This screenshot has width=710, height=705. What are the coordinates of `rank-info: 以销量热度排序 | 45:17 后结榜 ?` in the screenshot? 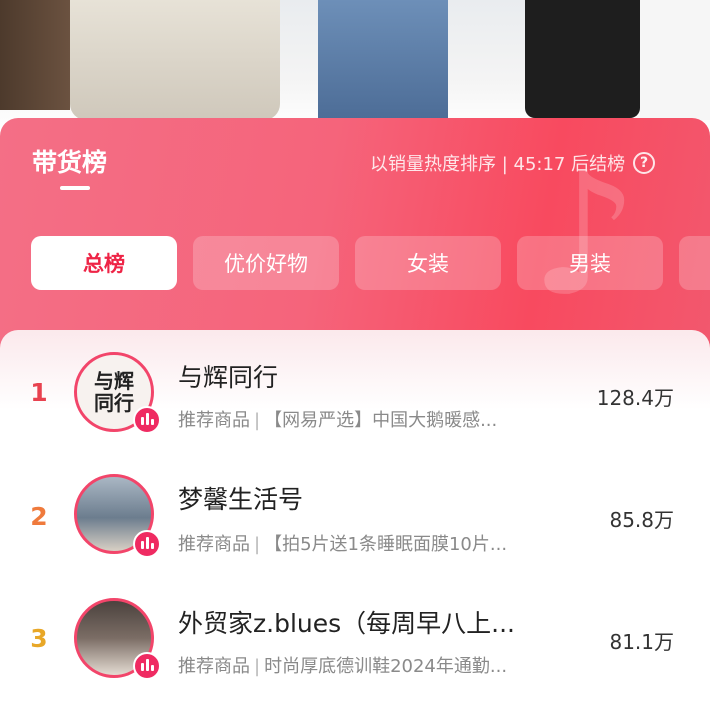 It's located at (513, 163).